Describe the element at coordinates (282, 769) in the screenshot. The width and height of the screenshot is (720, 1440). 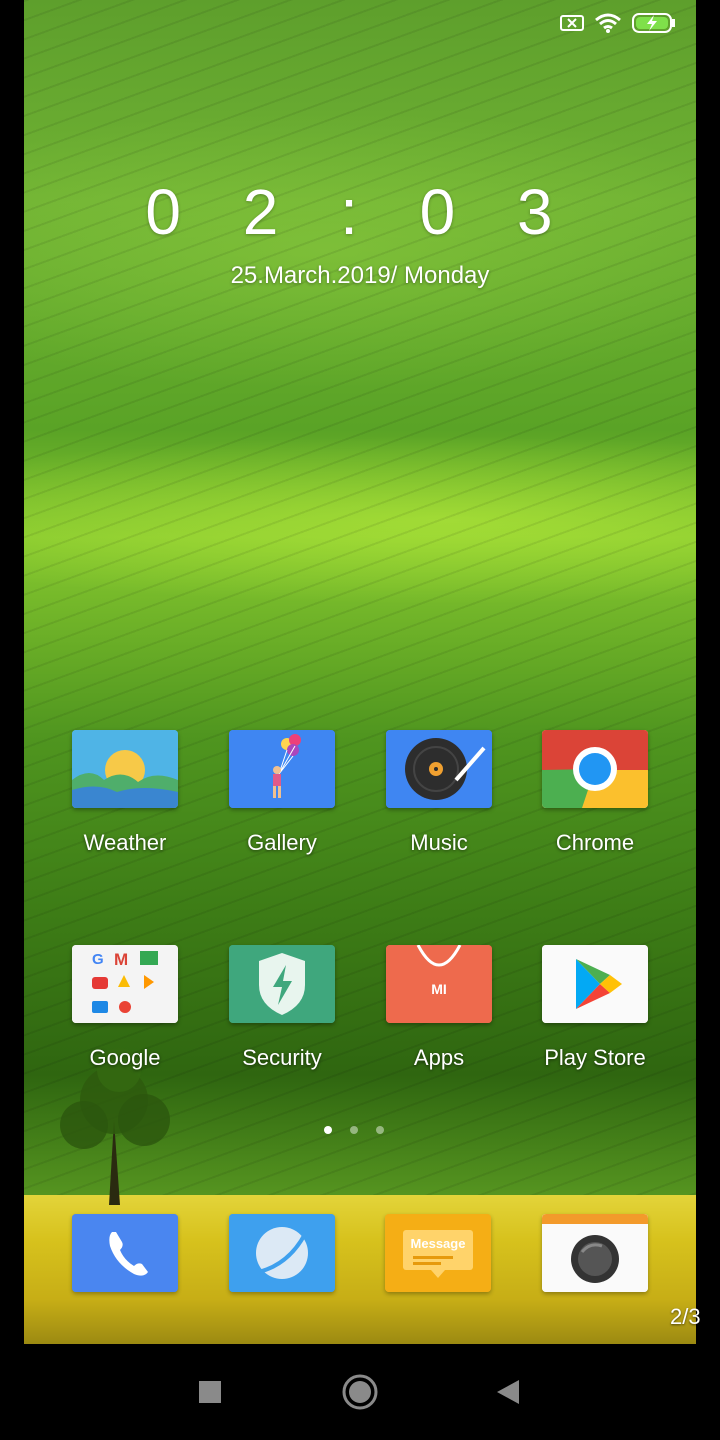
I see `gallery-icon` at that location.